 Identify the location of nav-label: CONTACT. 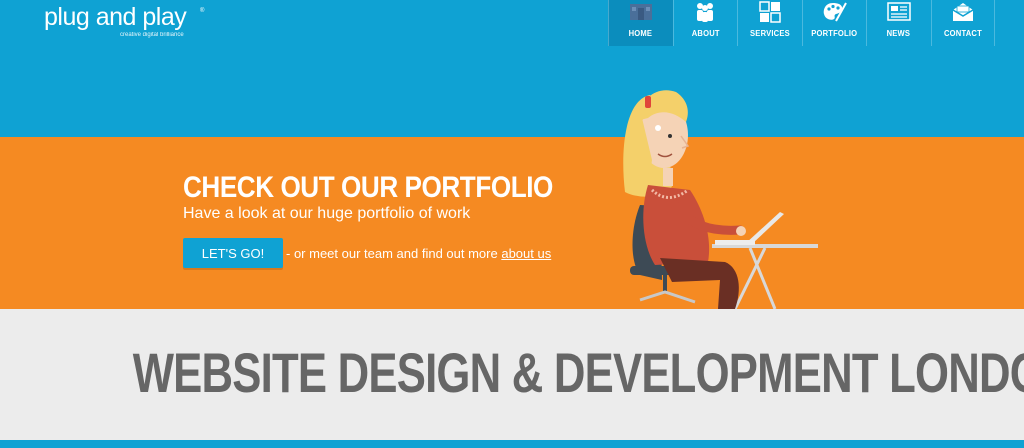
(962, 33).